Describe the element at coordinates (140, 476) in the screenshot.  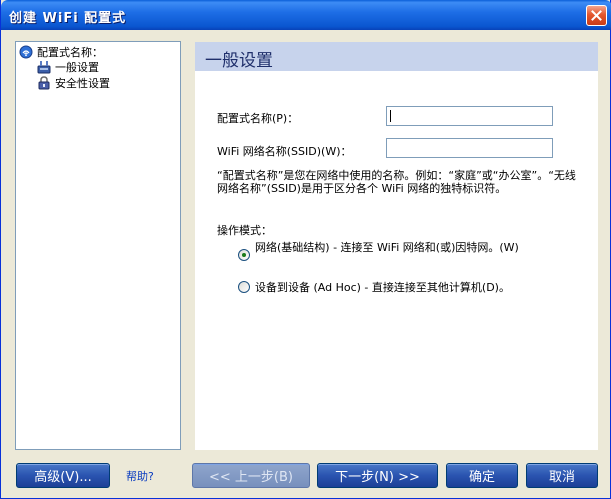
I see `help-link: 帮助?` at that location.